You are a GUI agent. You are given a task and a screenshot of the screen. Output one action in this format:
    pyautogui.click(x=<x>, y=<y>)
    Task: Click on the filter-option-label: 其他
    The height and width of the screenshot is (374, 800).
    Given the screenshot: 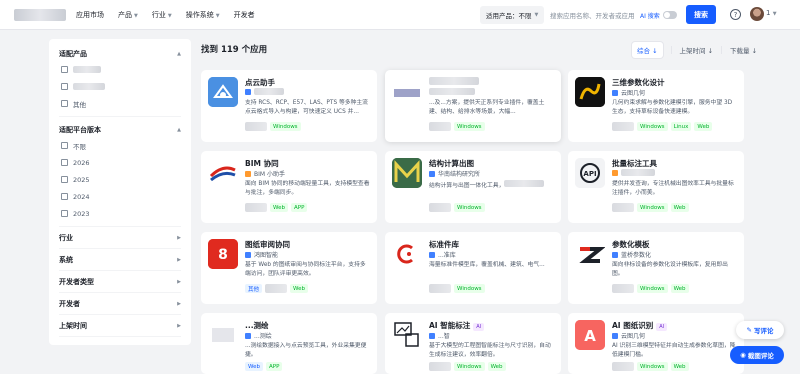 What is the action you would take?
    pyautogui.click(x=79, y=104)
    